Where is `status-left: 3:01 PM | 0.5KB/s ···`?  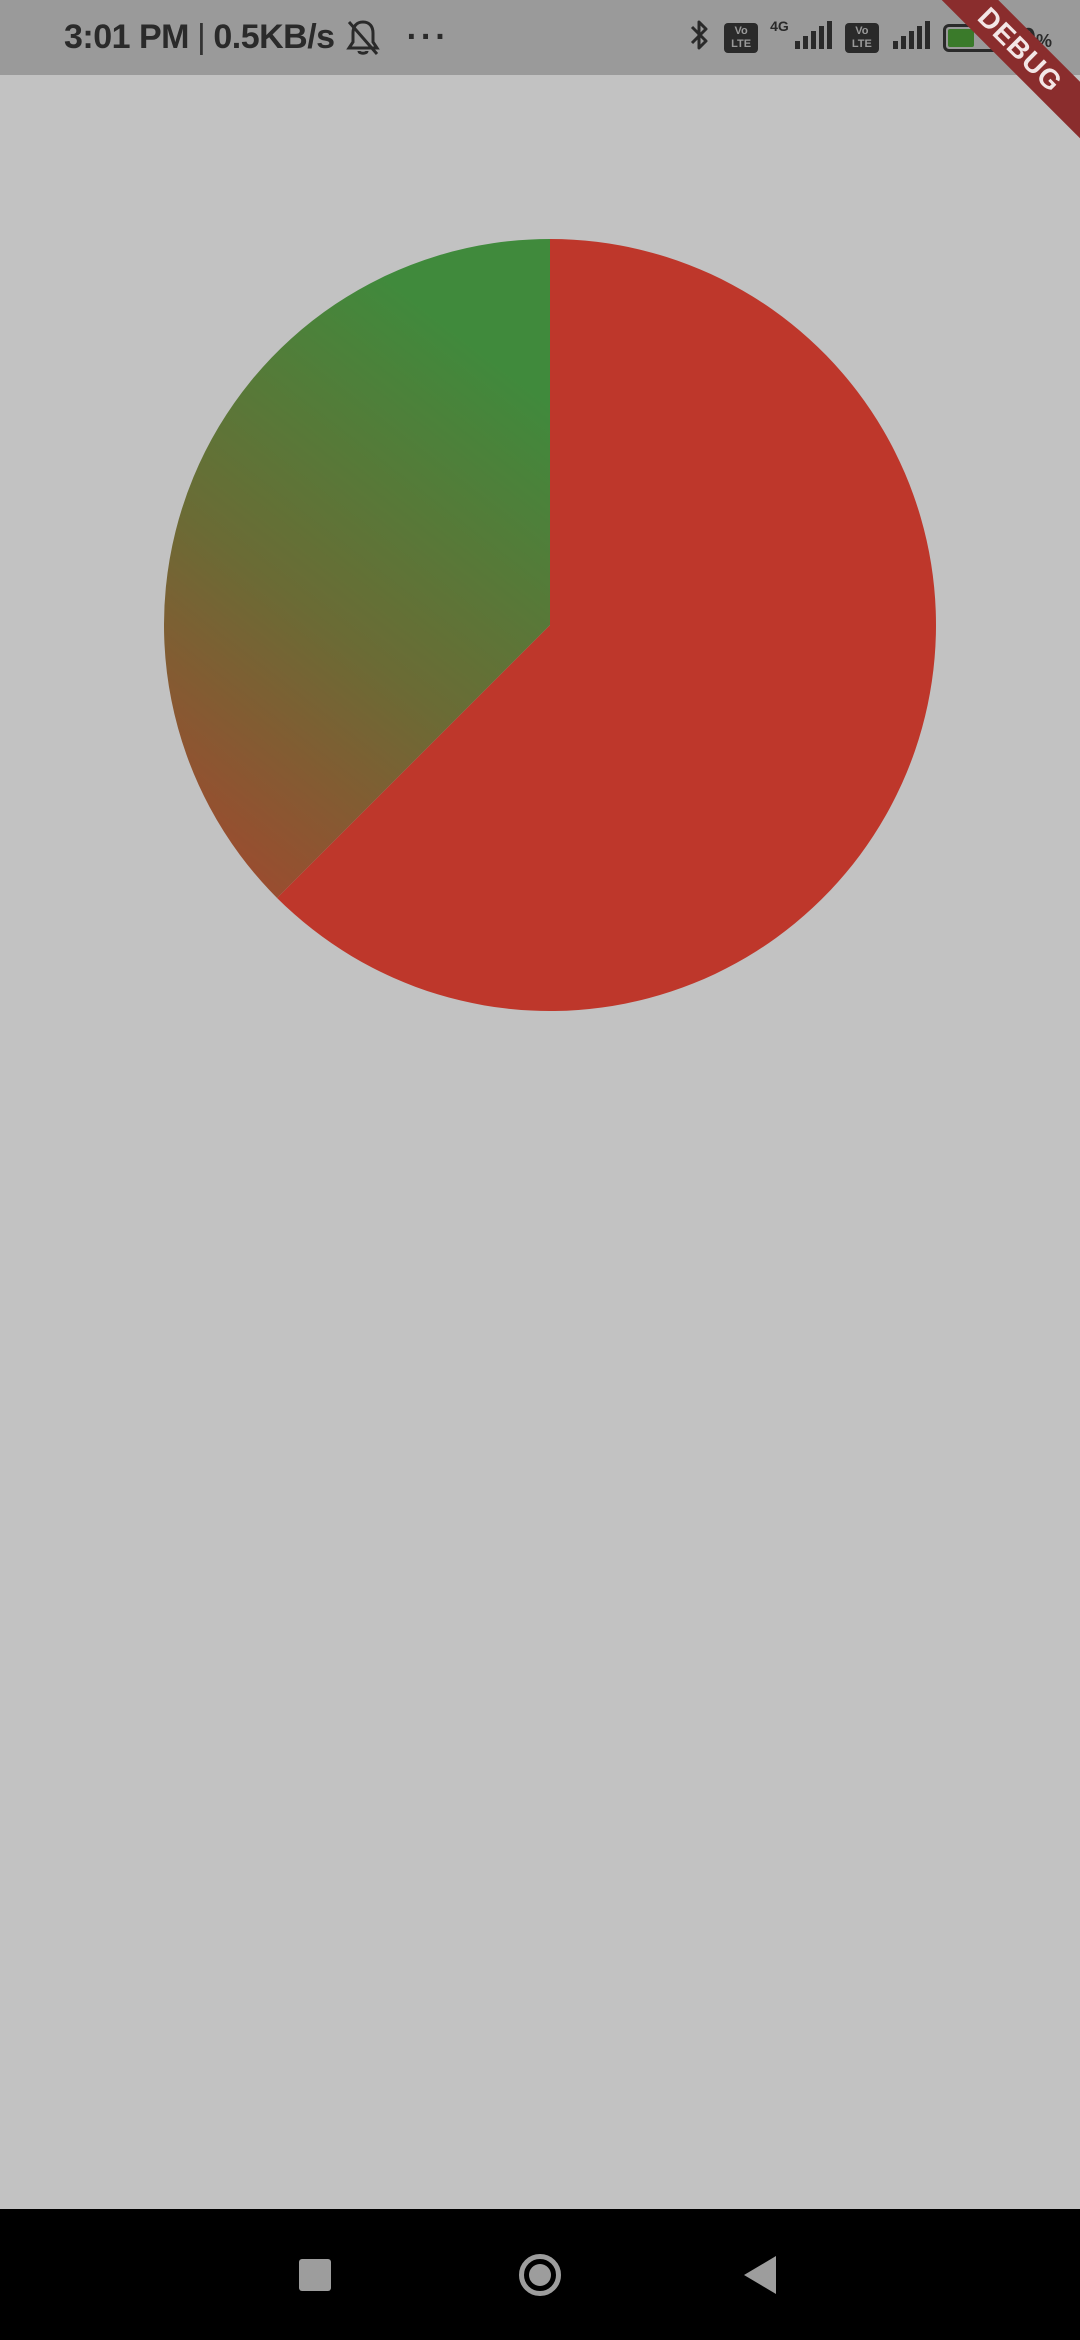 status-left: 3:01 PM | 0.5KB/s ··· is located at coordinates (257, 37).